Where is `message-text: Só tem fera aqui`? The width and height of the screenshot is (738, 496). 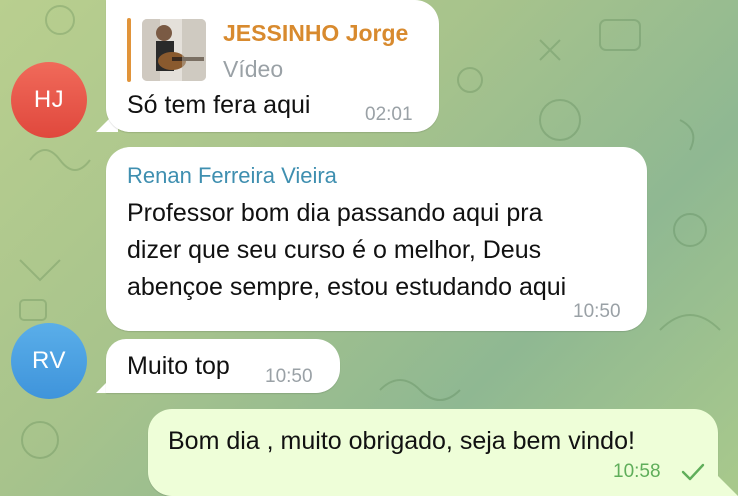
message-text: Só tem fera aqui is located at coordinates (219, 105).